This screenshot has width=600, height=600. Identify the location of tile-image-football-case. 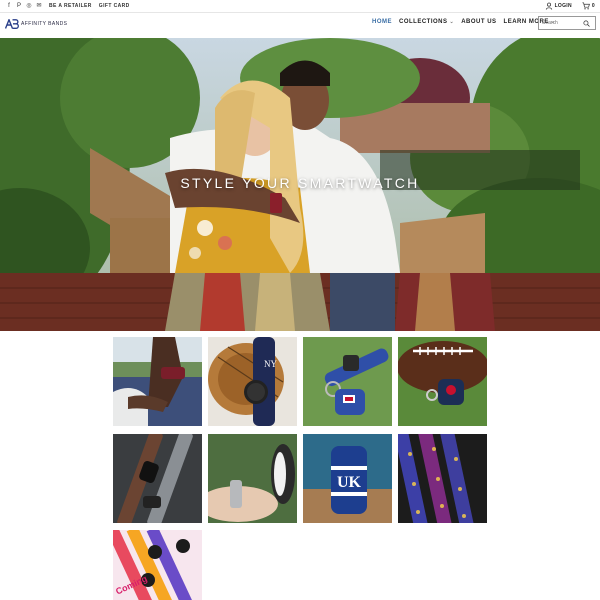
(442, 381).